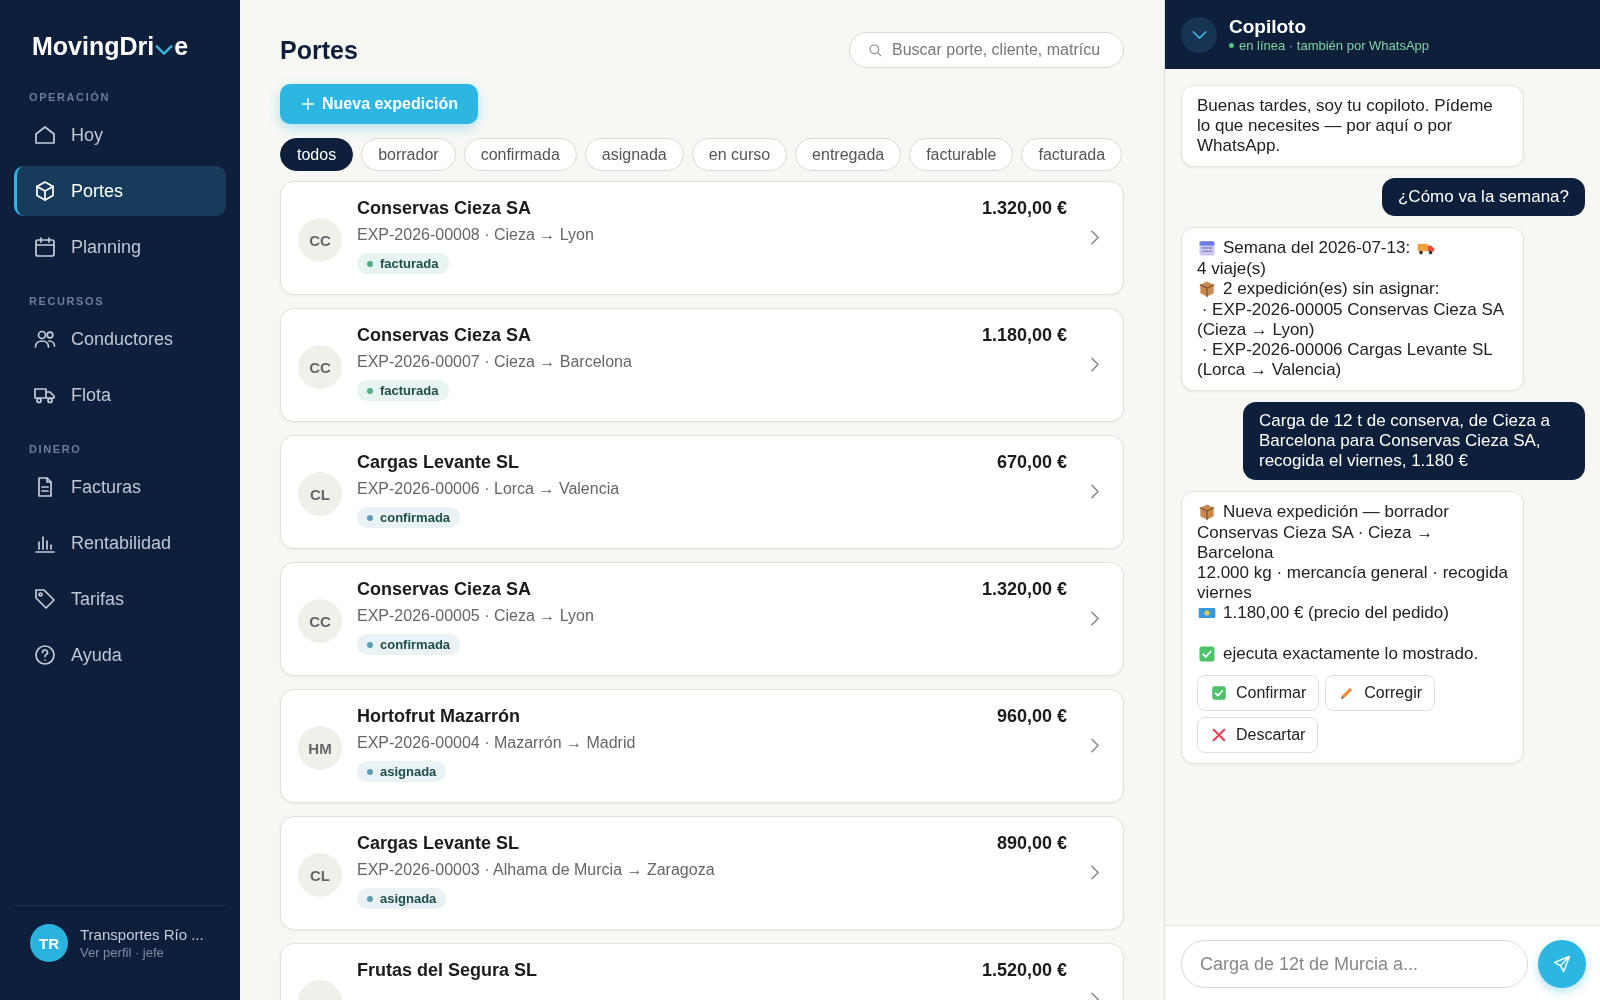 The height and width of the screenshot is (1000, 1600). I want to click on shipment-detail: EXP-2026-00008 · Cieza → Lyon, so click(475, 235).